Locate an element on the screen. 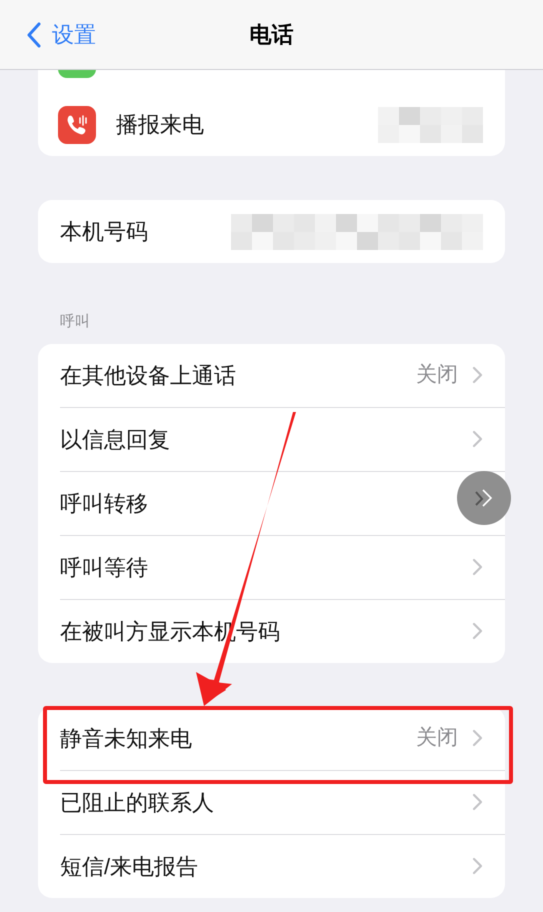 The image size is (543, 912). row-label: 静音未知来电 is located at coordinates (126, 738).